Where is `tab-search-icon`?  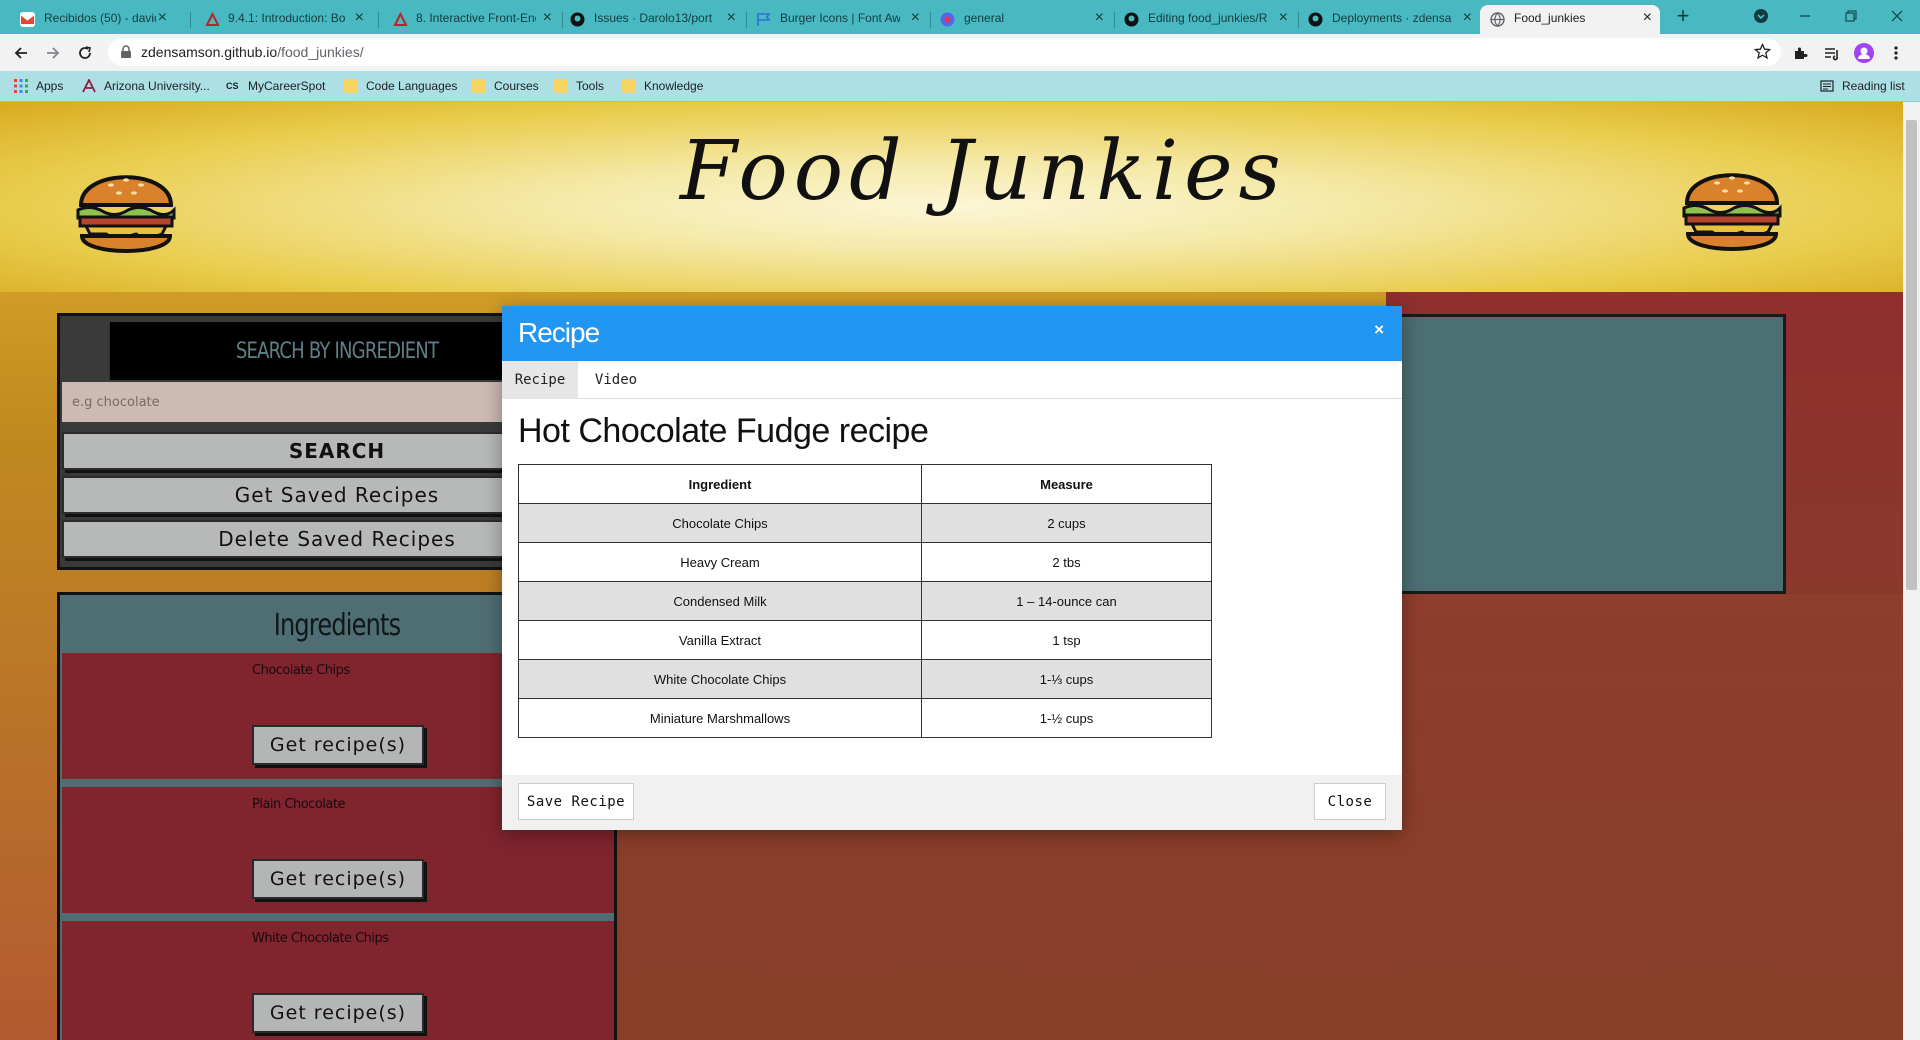
tab-search-icon is located at coordinates (1761, 16).